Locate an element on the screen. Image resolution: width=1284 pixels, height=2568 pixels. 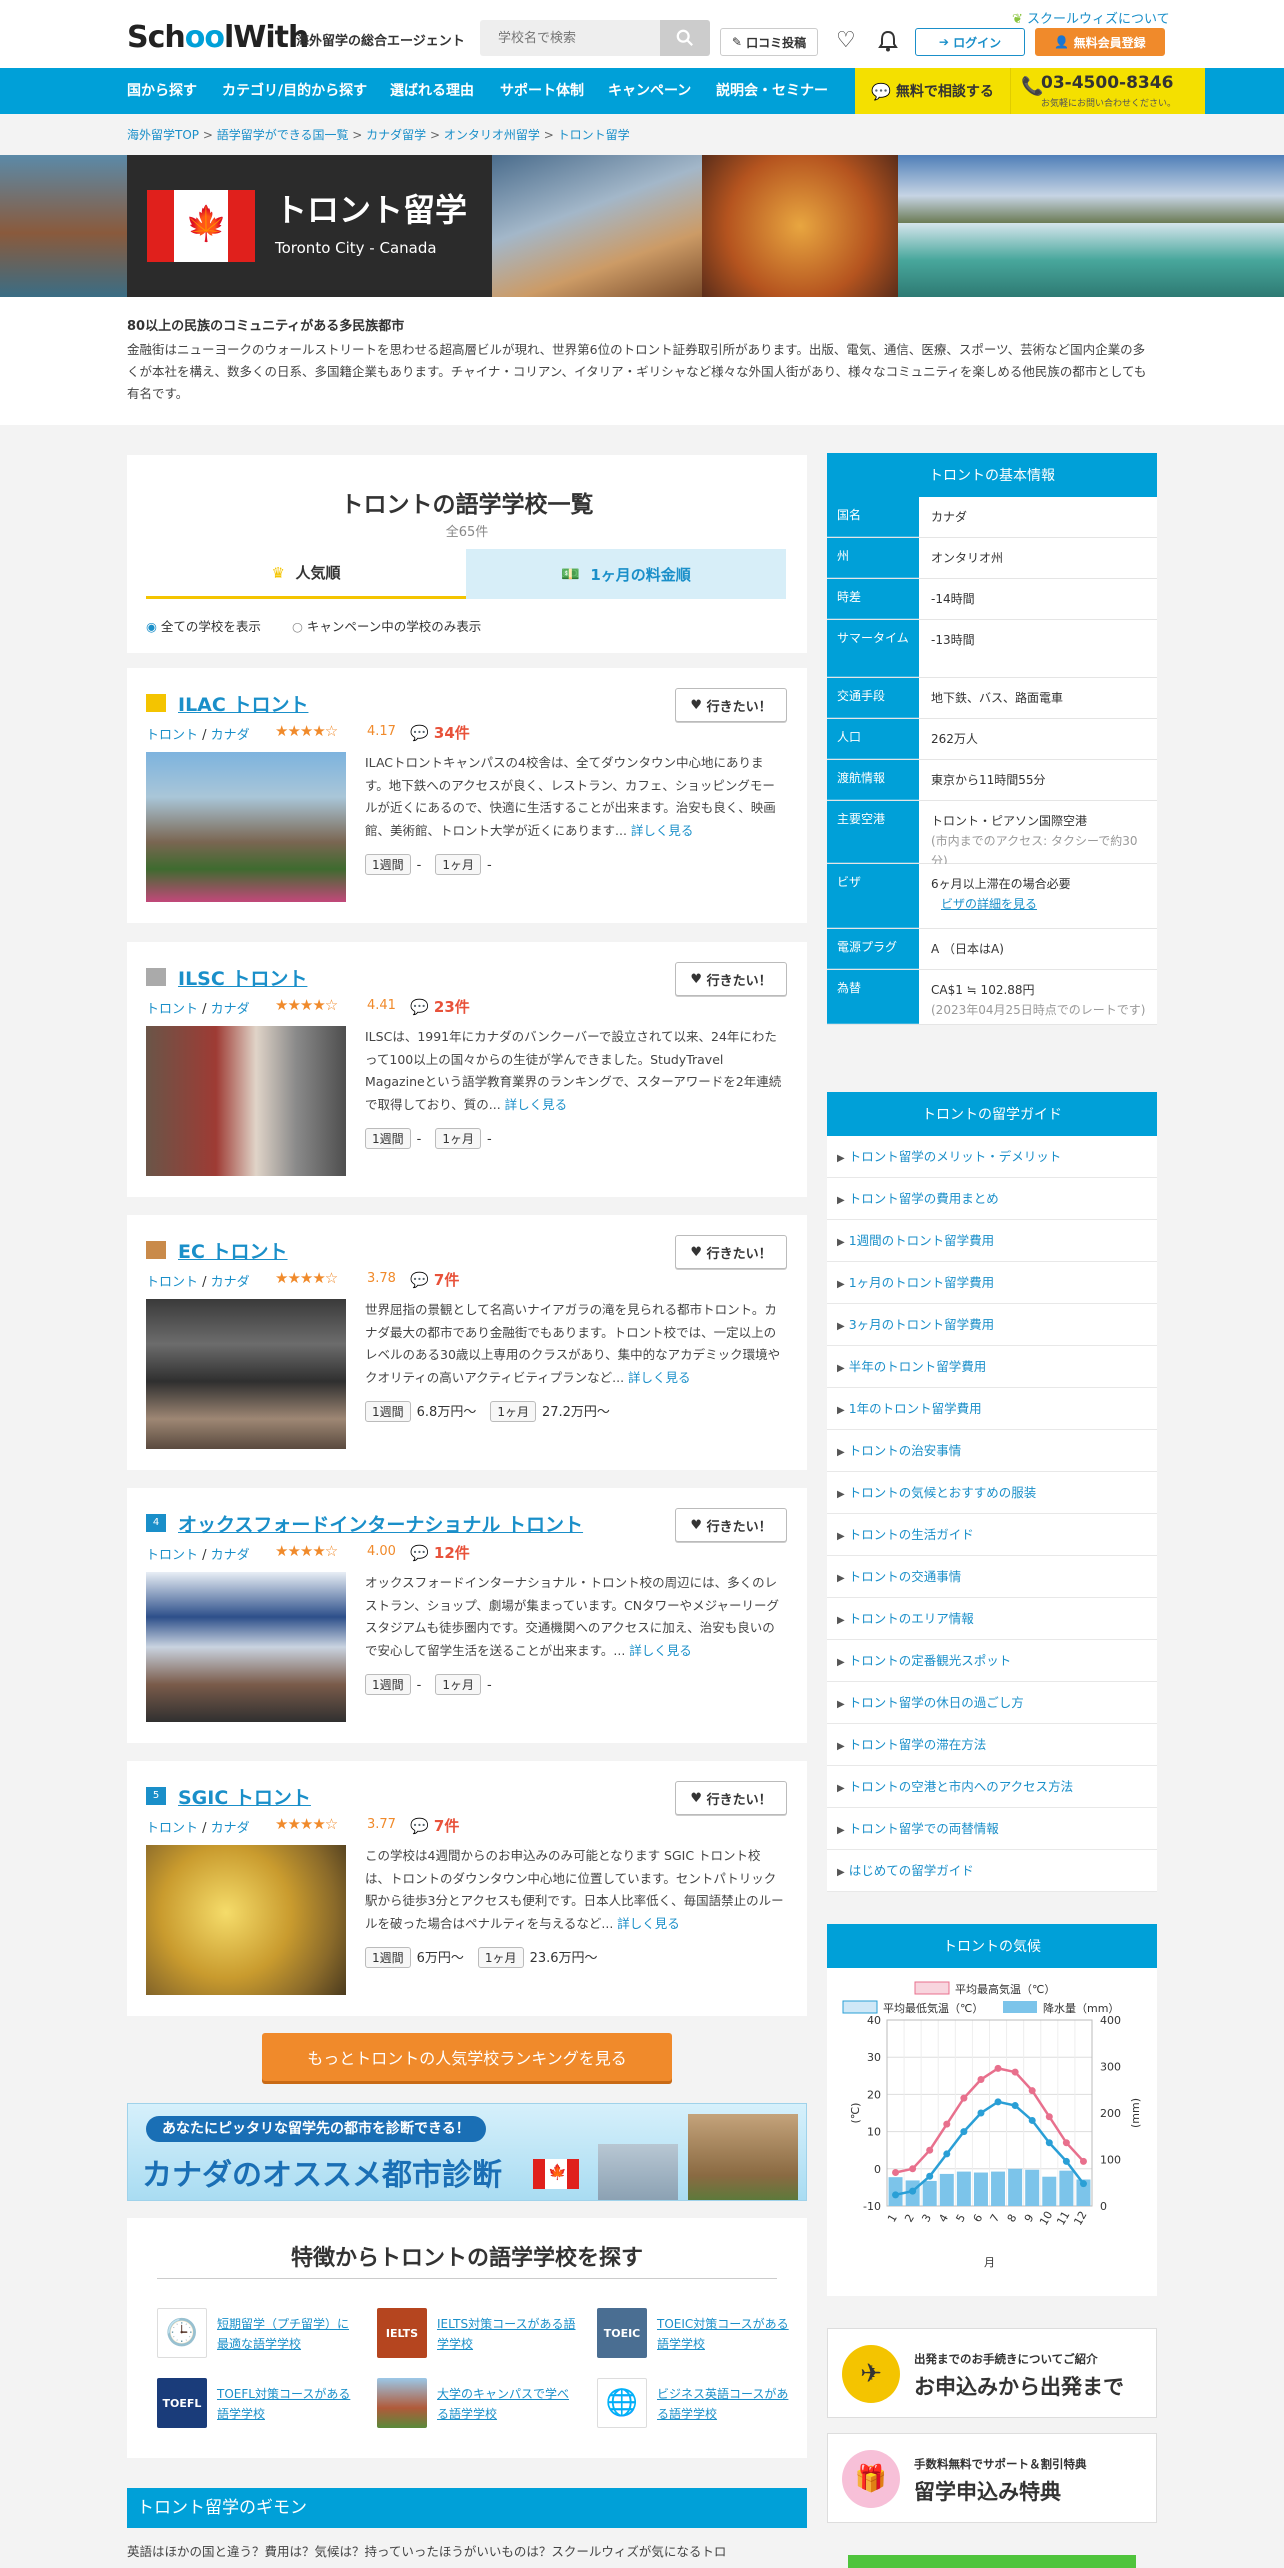
guide-item: ▶ 3ヶ月のトロント留学費用 is located at coordinates (992, 1325).